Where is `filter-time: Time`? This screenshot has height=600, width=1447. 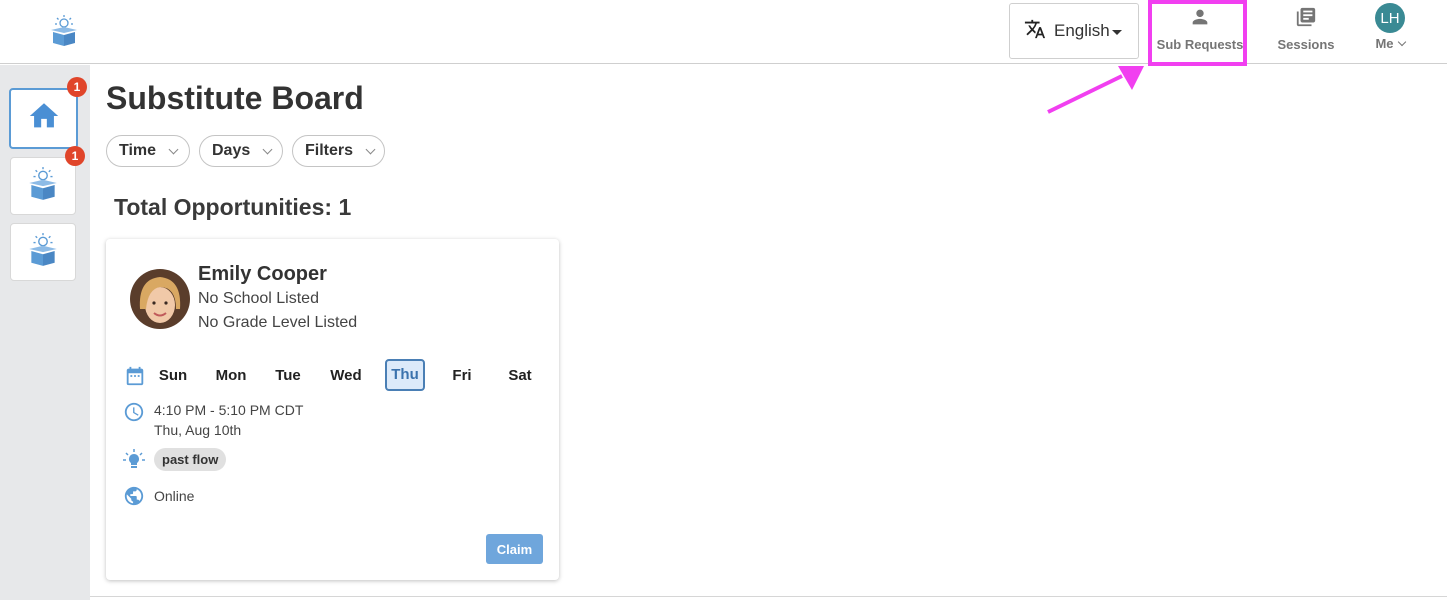 filter-time: Time is located at coordinates (148, 151).